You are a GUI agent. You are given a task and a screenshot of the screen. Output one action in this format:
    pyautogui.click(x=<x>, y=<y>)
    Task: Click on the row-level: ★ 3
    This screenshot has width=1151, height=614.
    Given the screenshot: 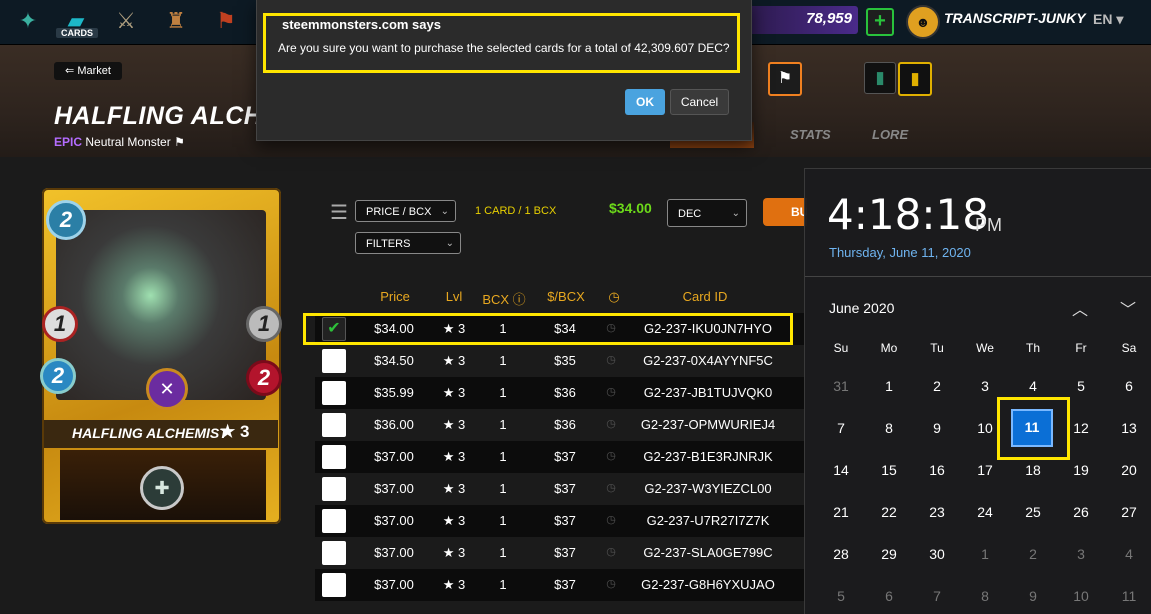 What is the action you would take?
    pyautogui.click(x=454, y=392)
    